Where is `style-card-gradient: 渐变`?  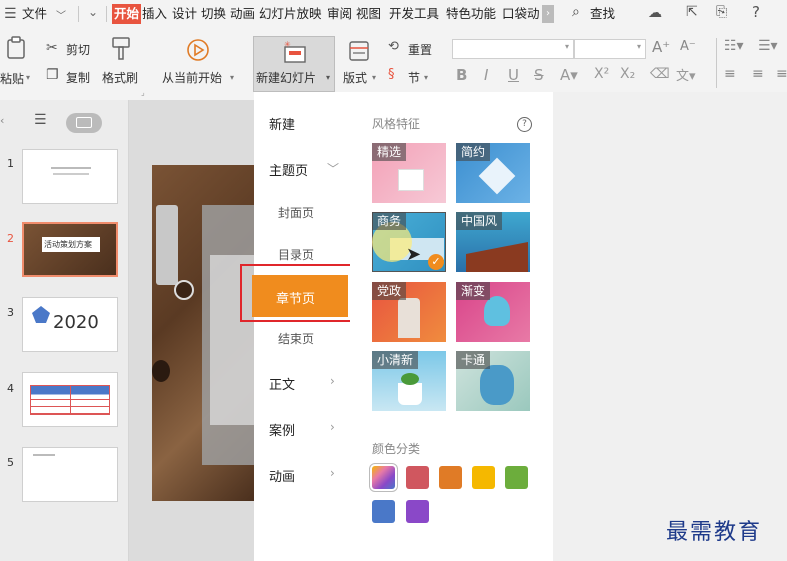 style-card-gradient: 渐变 is located at coordinates (493, 312).